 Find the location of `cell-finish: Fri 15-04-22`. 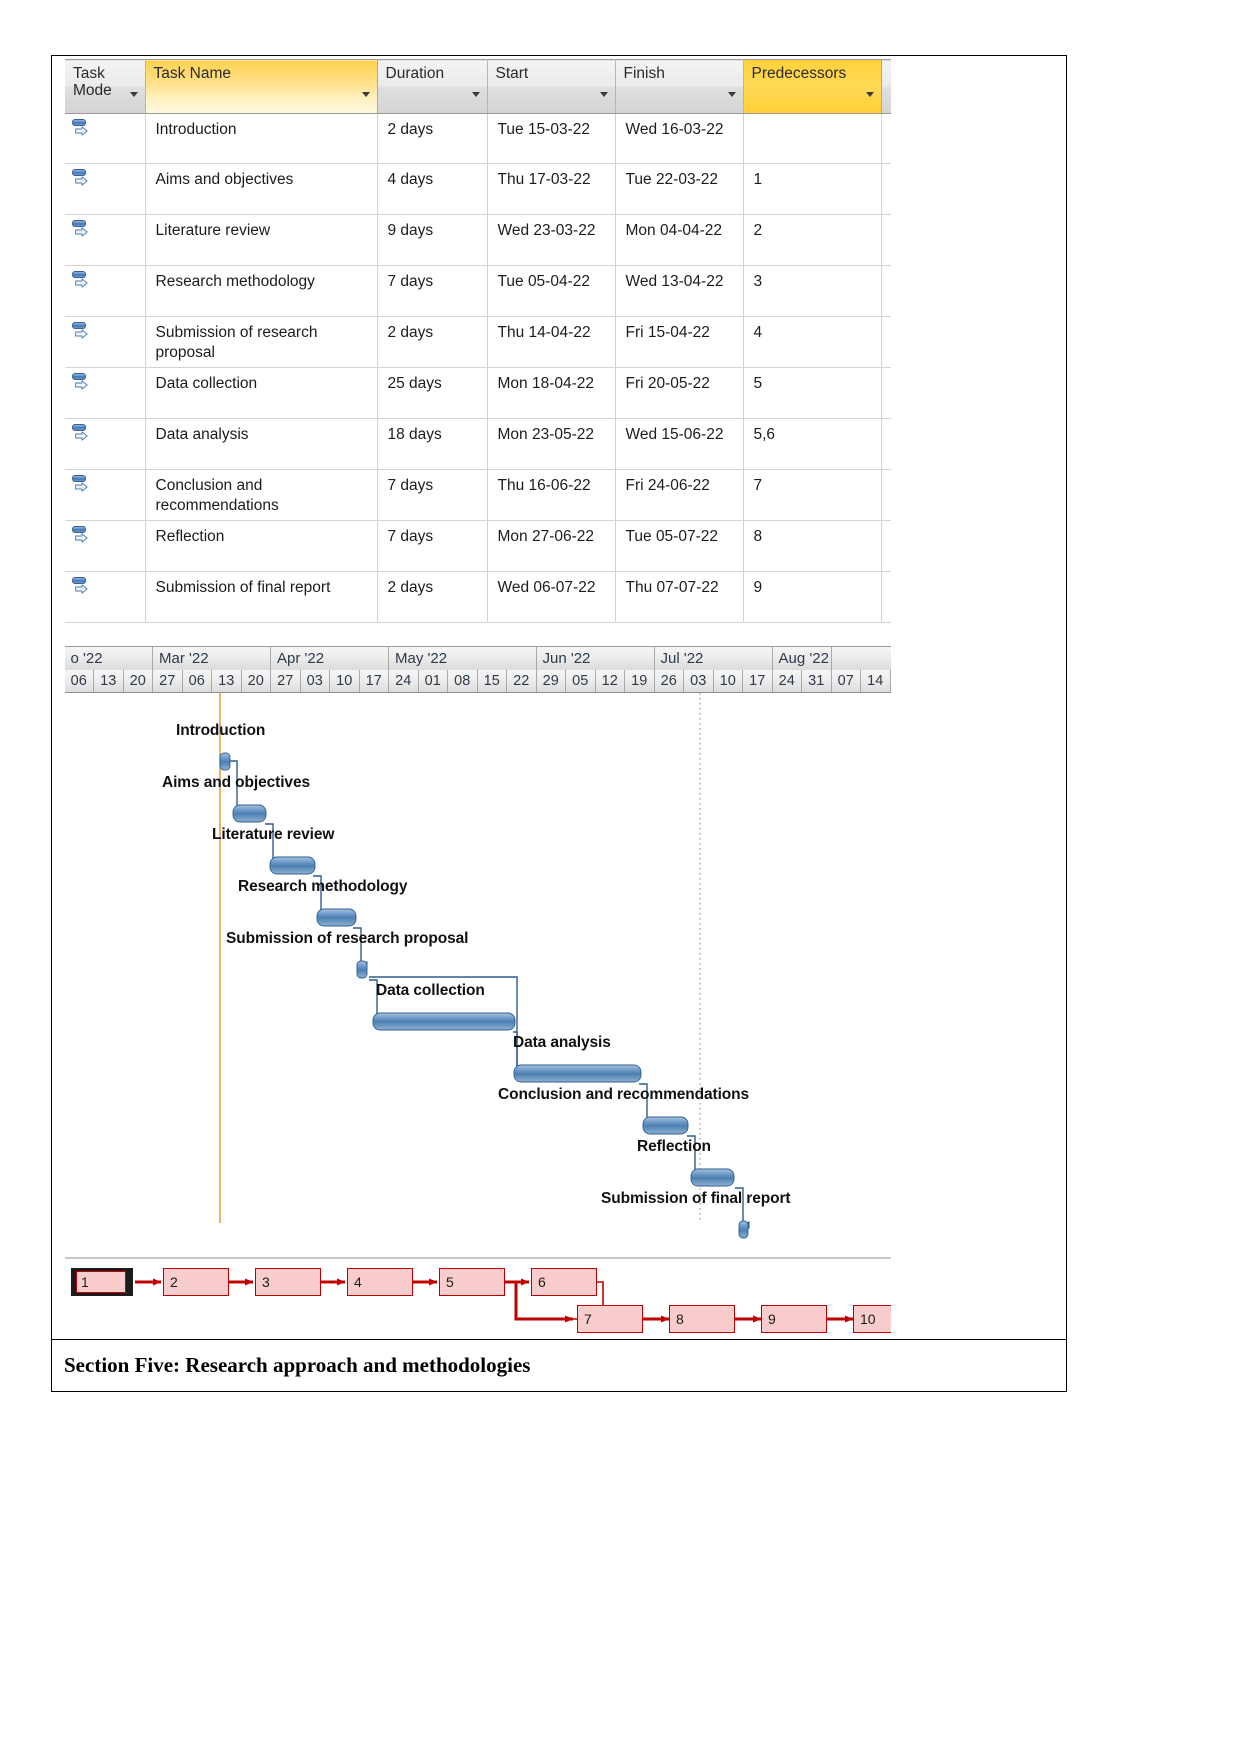

cell-finish: Fri 15-04-22 is located at coordinates (679, 342).